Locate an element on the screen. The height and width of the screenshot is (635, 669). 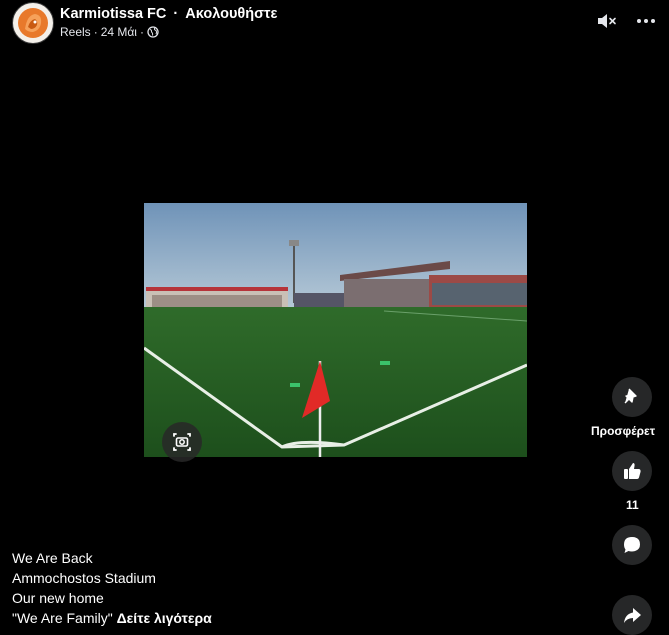
caption-line: "We Are Family" is located at coordinates (62, 618).